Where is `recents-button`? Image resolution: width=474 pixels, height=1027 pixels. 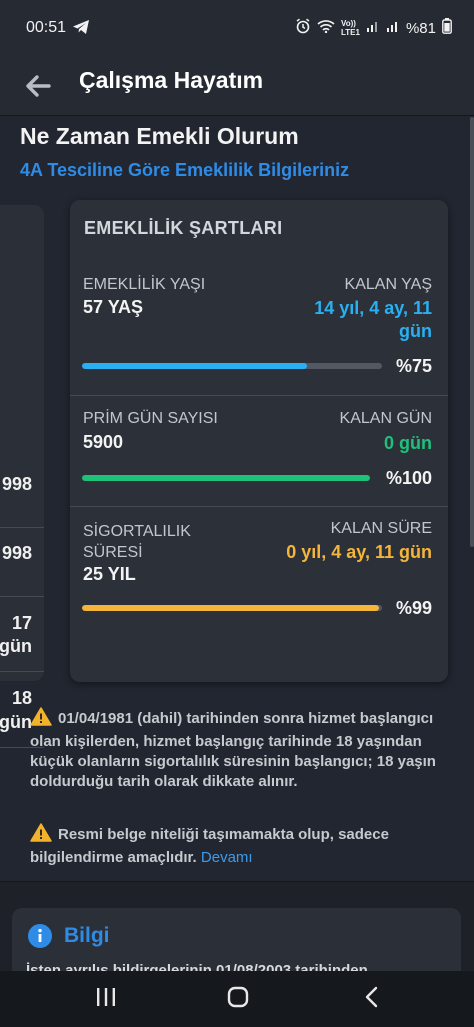
recents-button is located at coordinates (106, 999).